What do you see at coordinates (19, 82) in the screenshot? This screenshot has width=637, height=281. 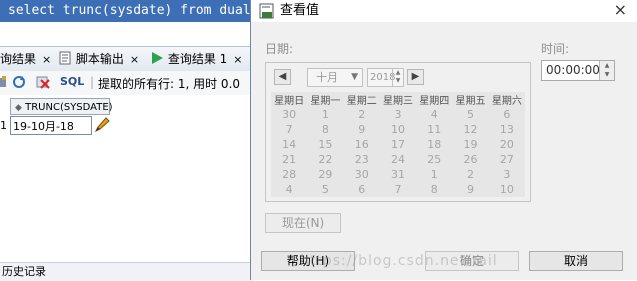 I see `refresh-icon` at bounding box center [19, 82].